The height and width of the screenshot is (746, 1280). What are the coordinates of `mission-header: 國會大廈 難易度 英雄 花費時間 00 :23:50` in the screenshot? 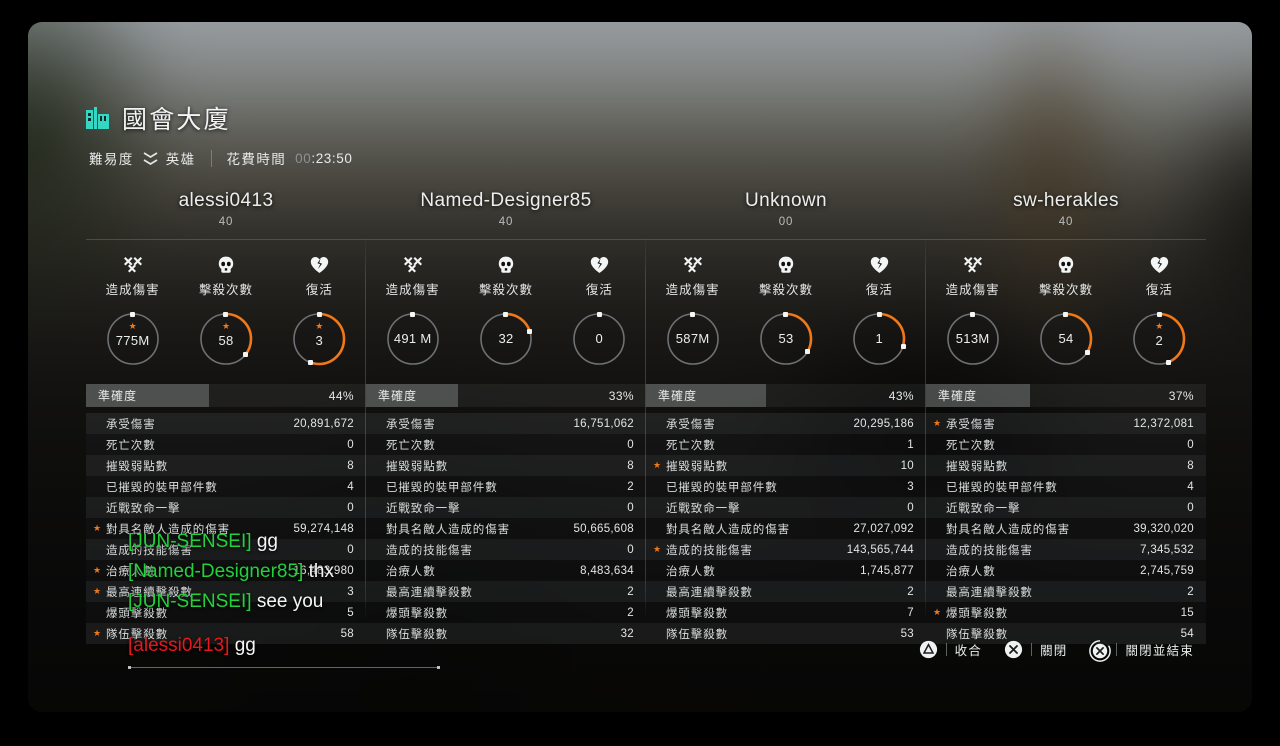 It's located at (219, 134).